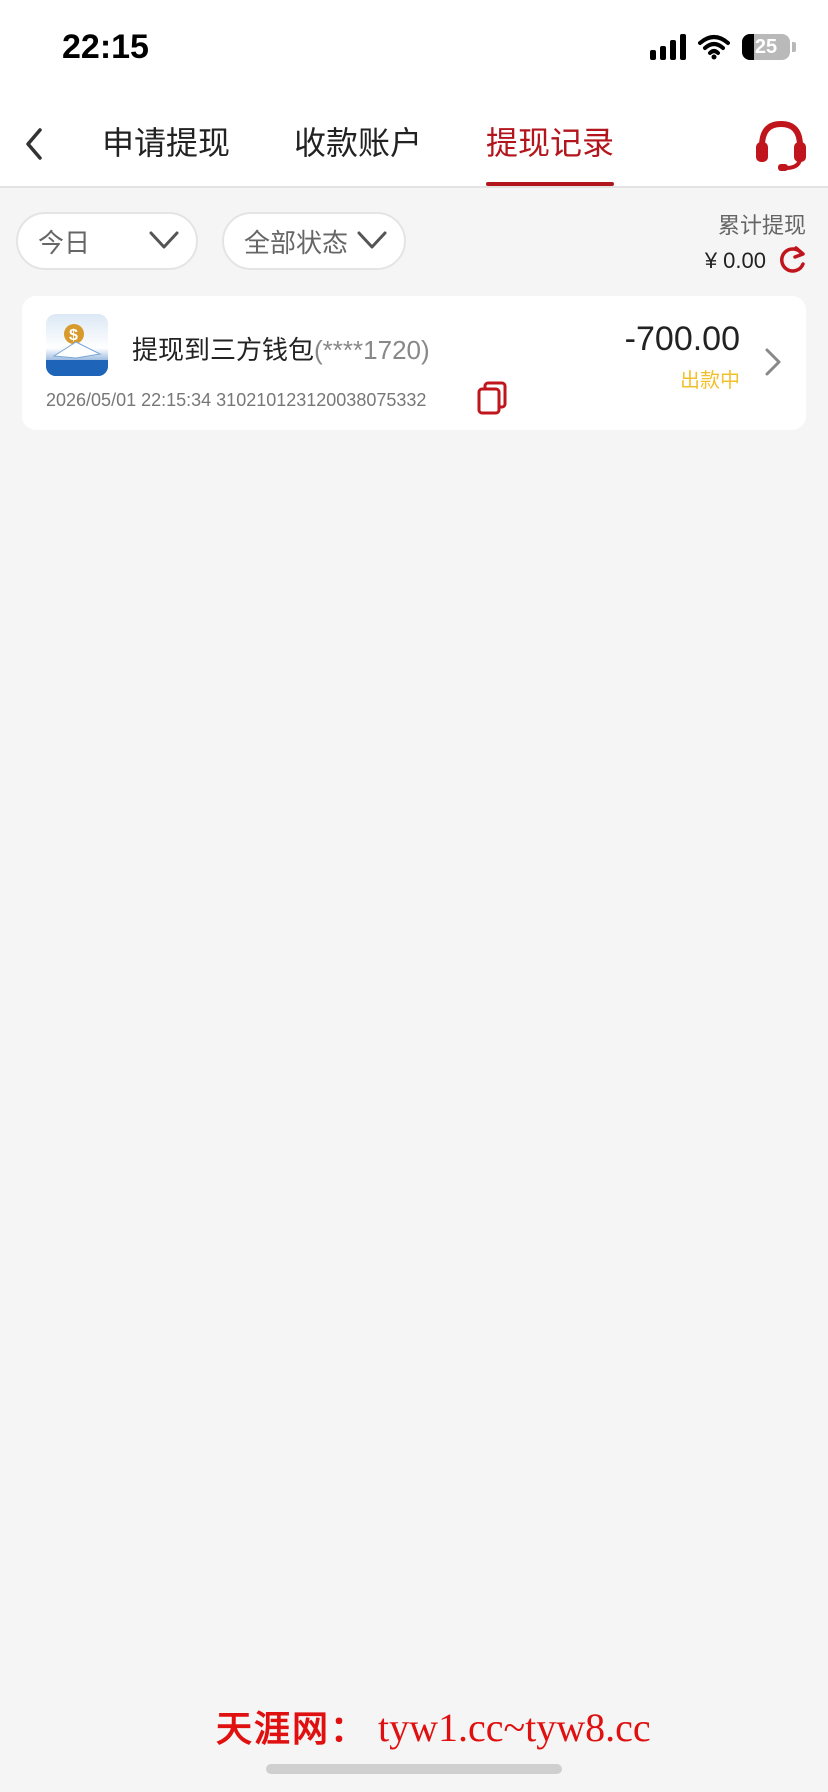  I want to click on tab-label: 收款账户, so click(358, 143).